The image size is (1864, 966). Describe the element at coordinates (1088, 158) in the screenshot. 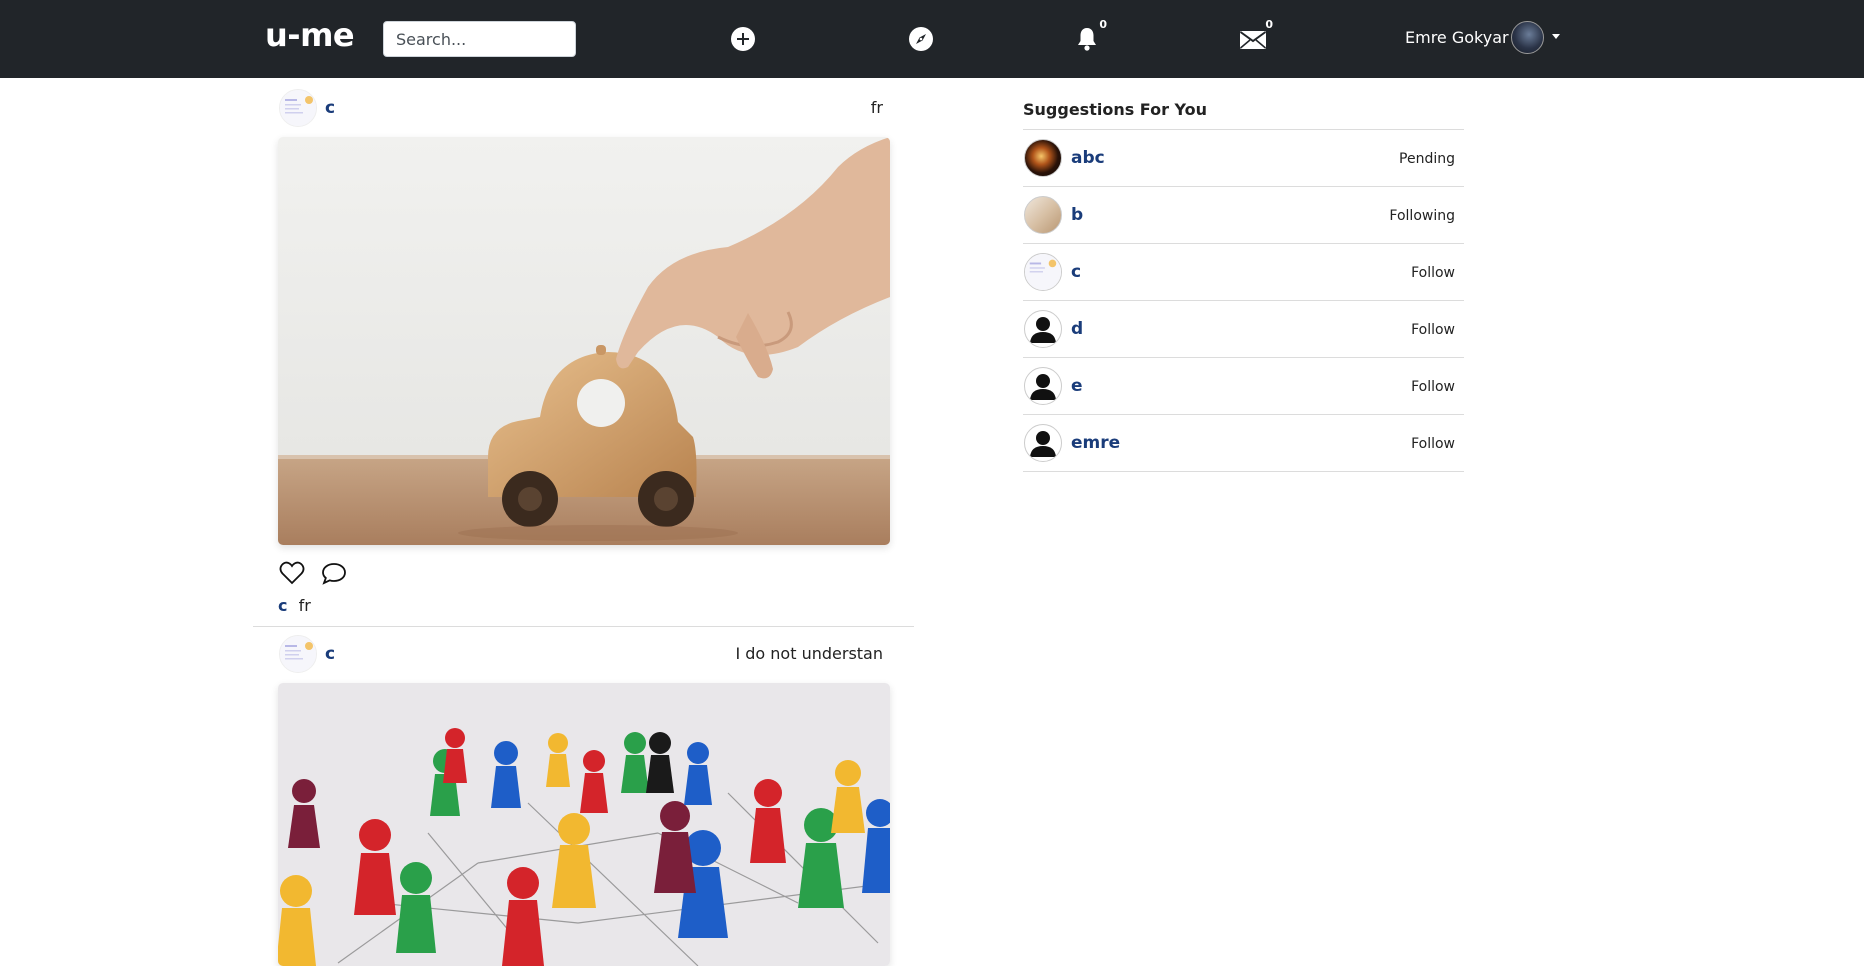

I see `suggestion-name: abc` at that location.